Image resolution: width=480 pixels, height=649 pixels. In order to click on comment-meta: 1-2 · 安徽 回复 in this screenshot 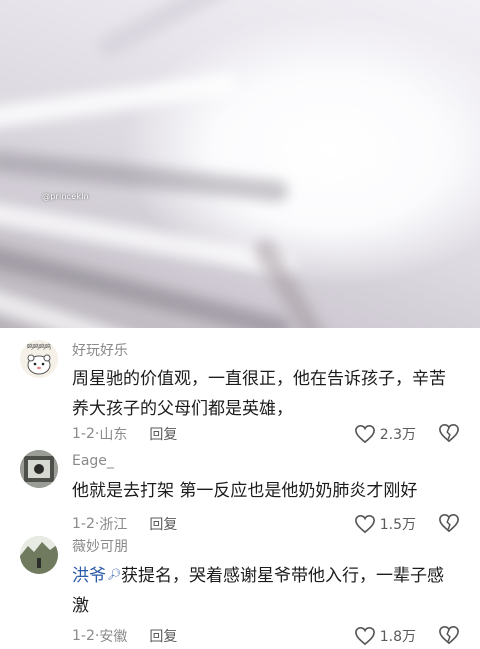, I will do `click(124, 636)`.